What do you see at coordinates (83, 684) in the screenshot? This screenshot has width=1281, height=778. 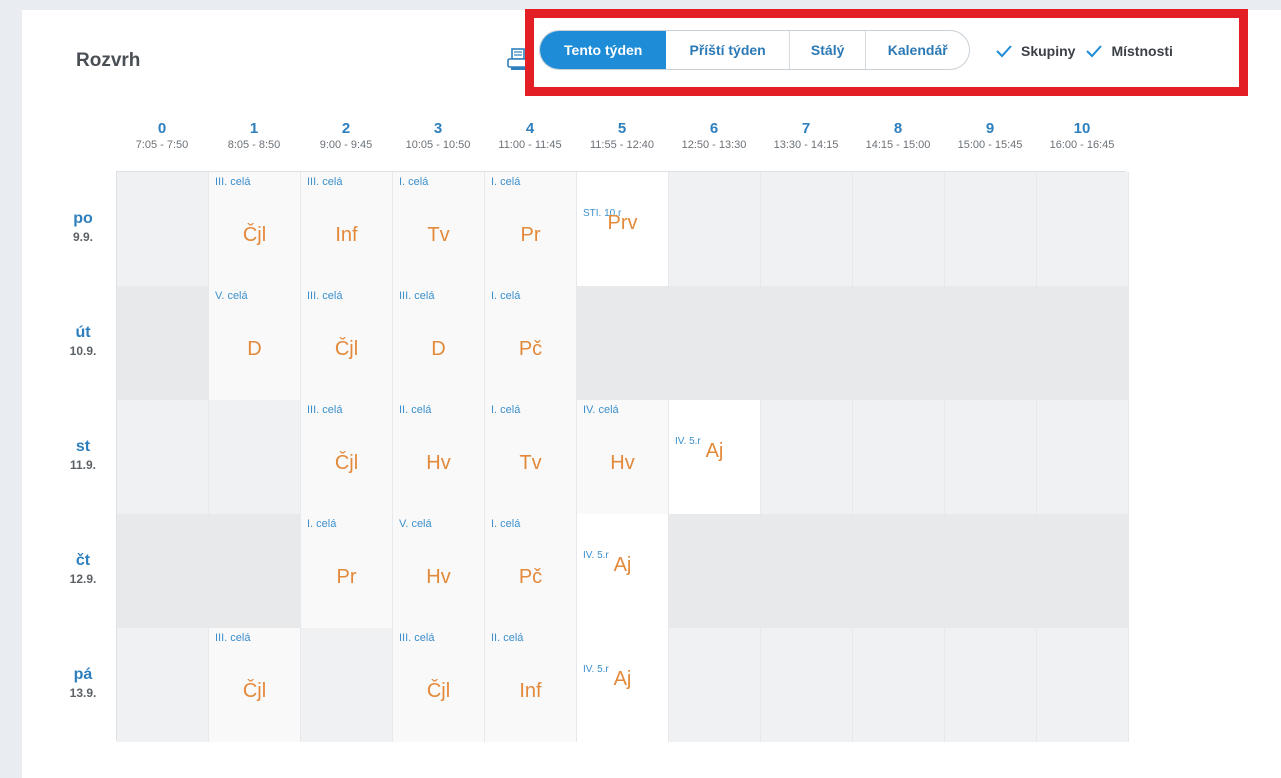 I see `day-label: pá 13.9.` at bounding box center [83, 684].